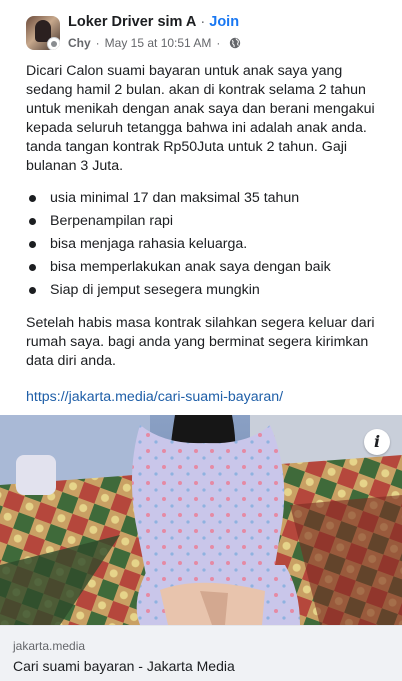  What do you see at coordinates (158, 43) in the screenshot?
I see `post-timestamp: May 15 at 10:51 AM` at bounding box center [158, 43].